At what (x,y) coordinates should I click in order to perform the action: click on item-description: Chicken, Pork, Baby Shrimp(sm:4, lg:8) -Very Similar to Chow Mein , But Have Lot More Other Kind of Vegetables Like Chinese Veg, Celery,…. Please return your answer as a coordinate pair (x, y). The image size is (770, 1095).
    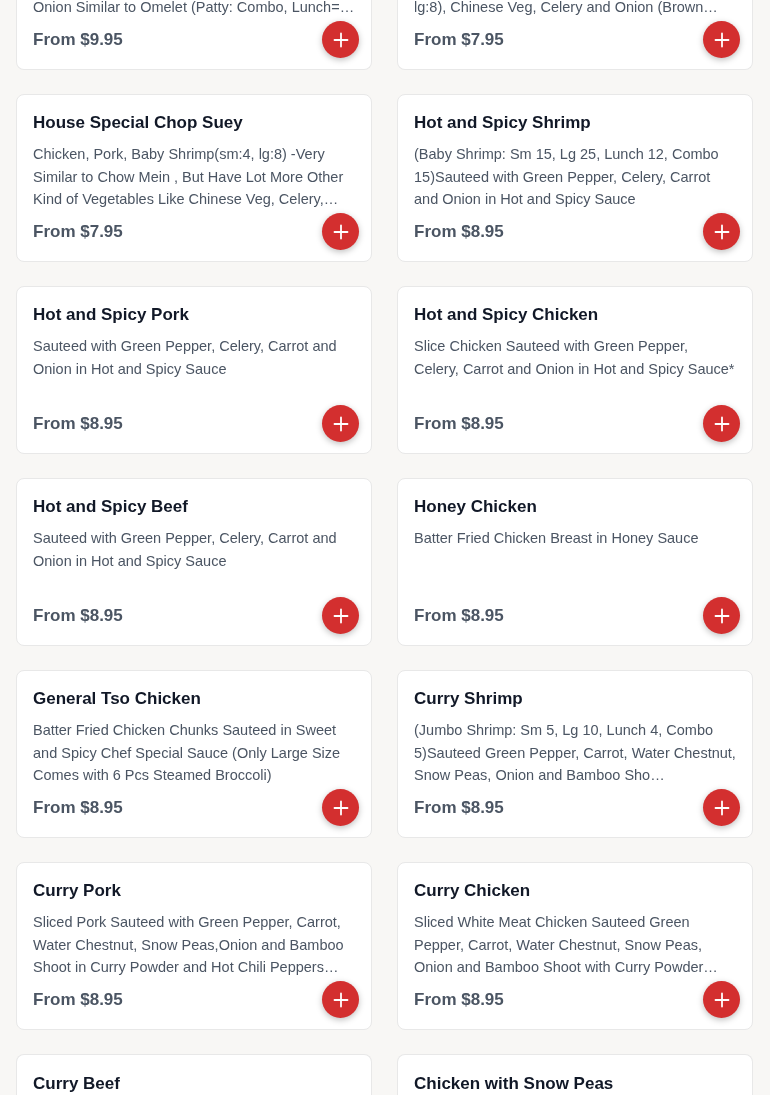
    Looking at the image, I should click on (189, 177).